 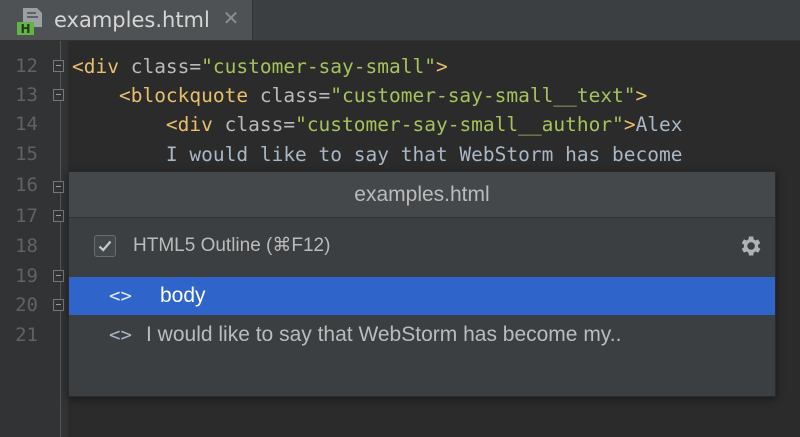 What do you see at coordinates (26, 95) in the screenshot?
I see `line-number: 13` at bounding box center [26, 95].